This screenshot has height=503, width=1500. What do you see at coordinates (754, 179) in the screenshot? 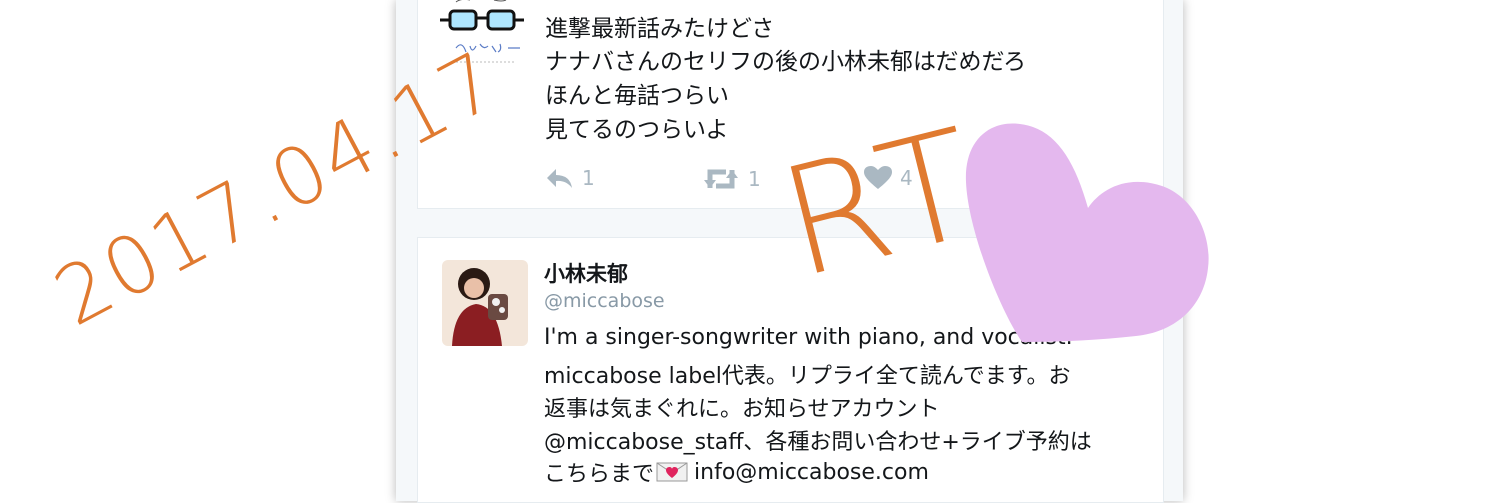
I see `retweet-count: 1` at bounding box center [754, 179].